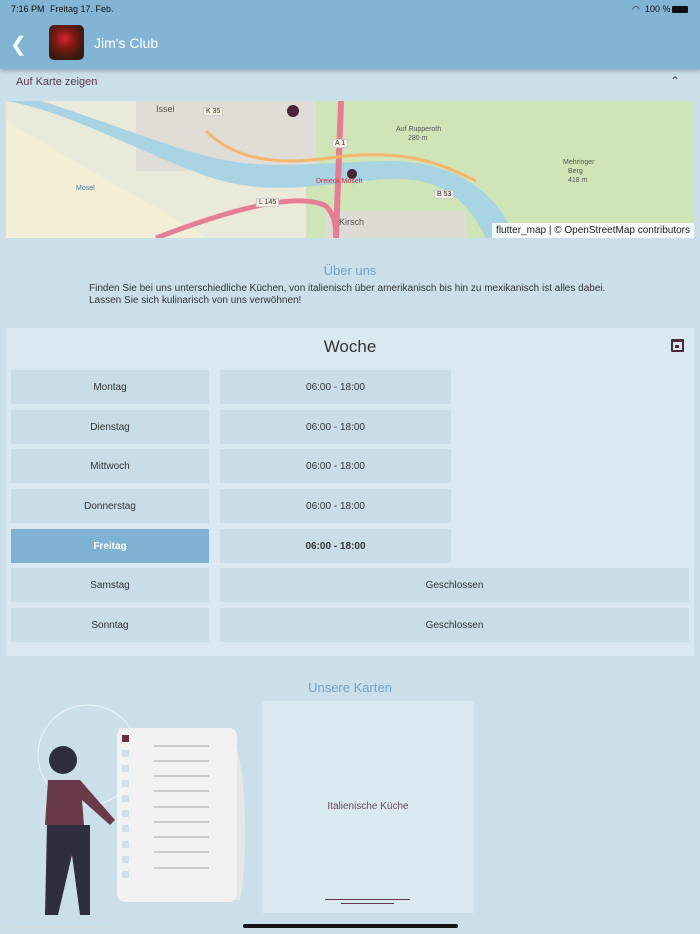  Describe the element at coordinates (110, 625) in the screenshot. I see `day-button-sonntag: Sonntag` at that location.